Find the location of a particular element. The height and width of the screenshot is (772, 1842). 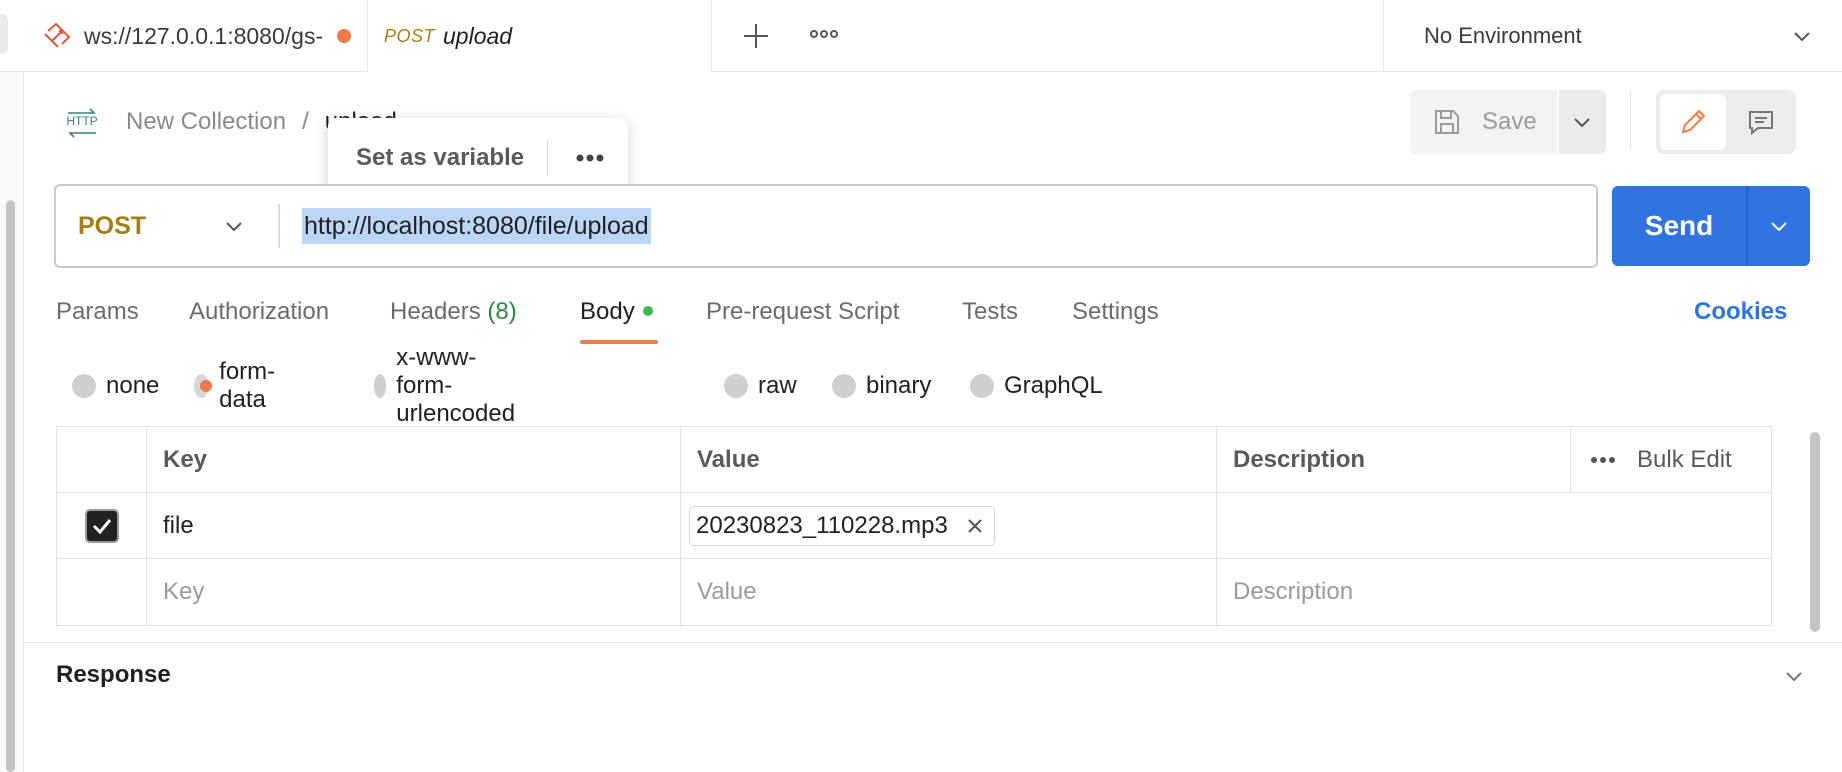

tab-websocket: ws://127.0.0.1:8080/gs- is located at coordinates (196, 36).